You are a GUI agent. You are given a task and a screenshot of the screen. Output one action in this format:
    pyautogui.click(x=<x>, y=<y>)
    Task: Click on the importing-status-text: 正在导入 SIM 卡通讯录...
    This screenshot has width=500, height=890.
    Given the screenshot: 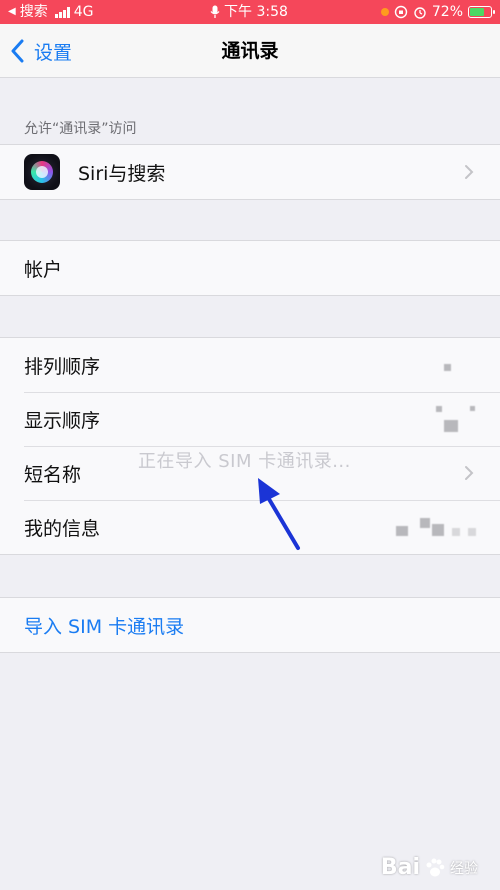 What is the action you would take?
    pyautogui.click(x=244, y=461)
    